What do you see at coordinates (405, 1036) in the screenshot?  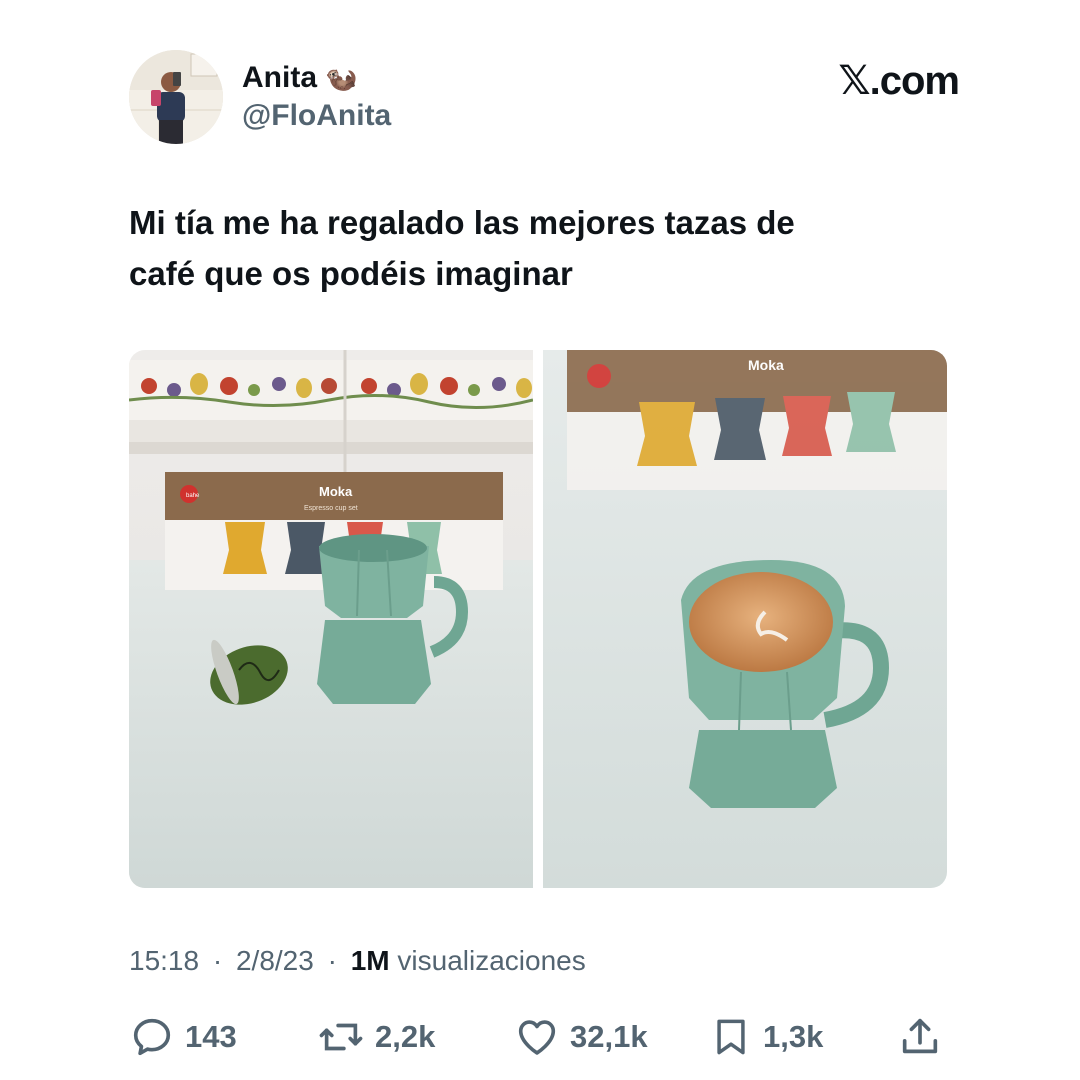 I see `repost-count: 2,2k` at bounding box center [405, 1036].